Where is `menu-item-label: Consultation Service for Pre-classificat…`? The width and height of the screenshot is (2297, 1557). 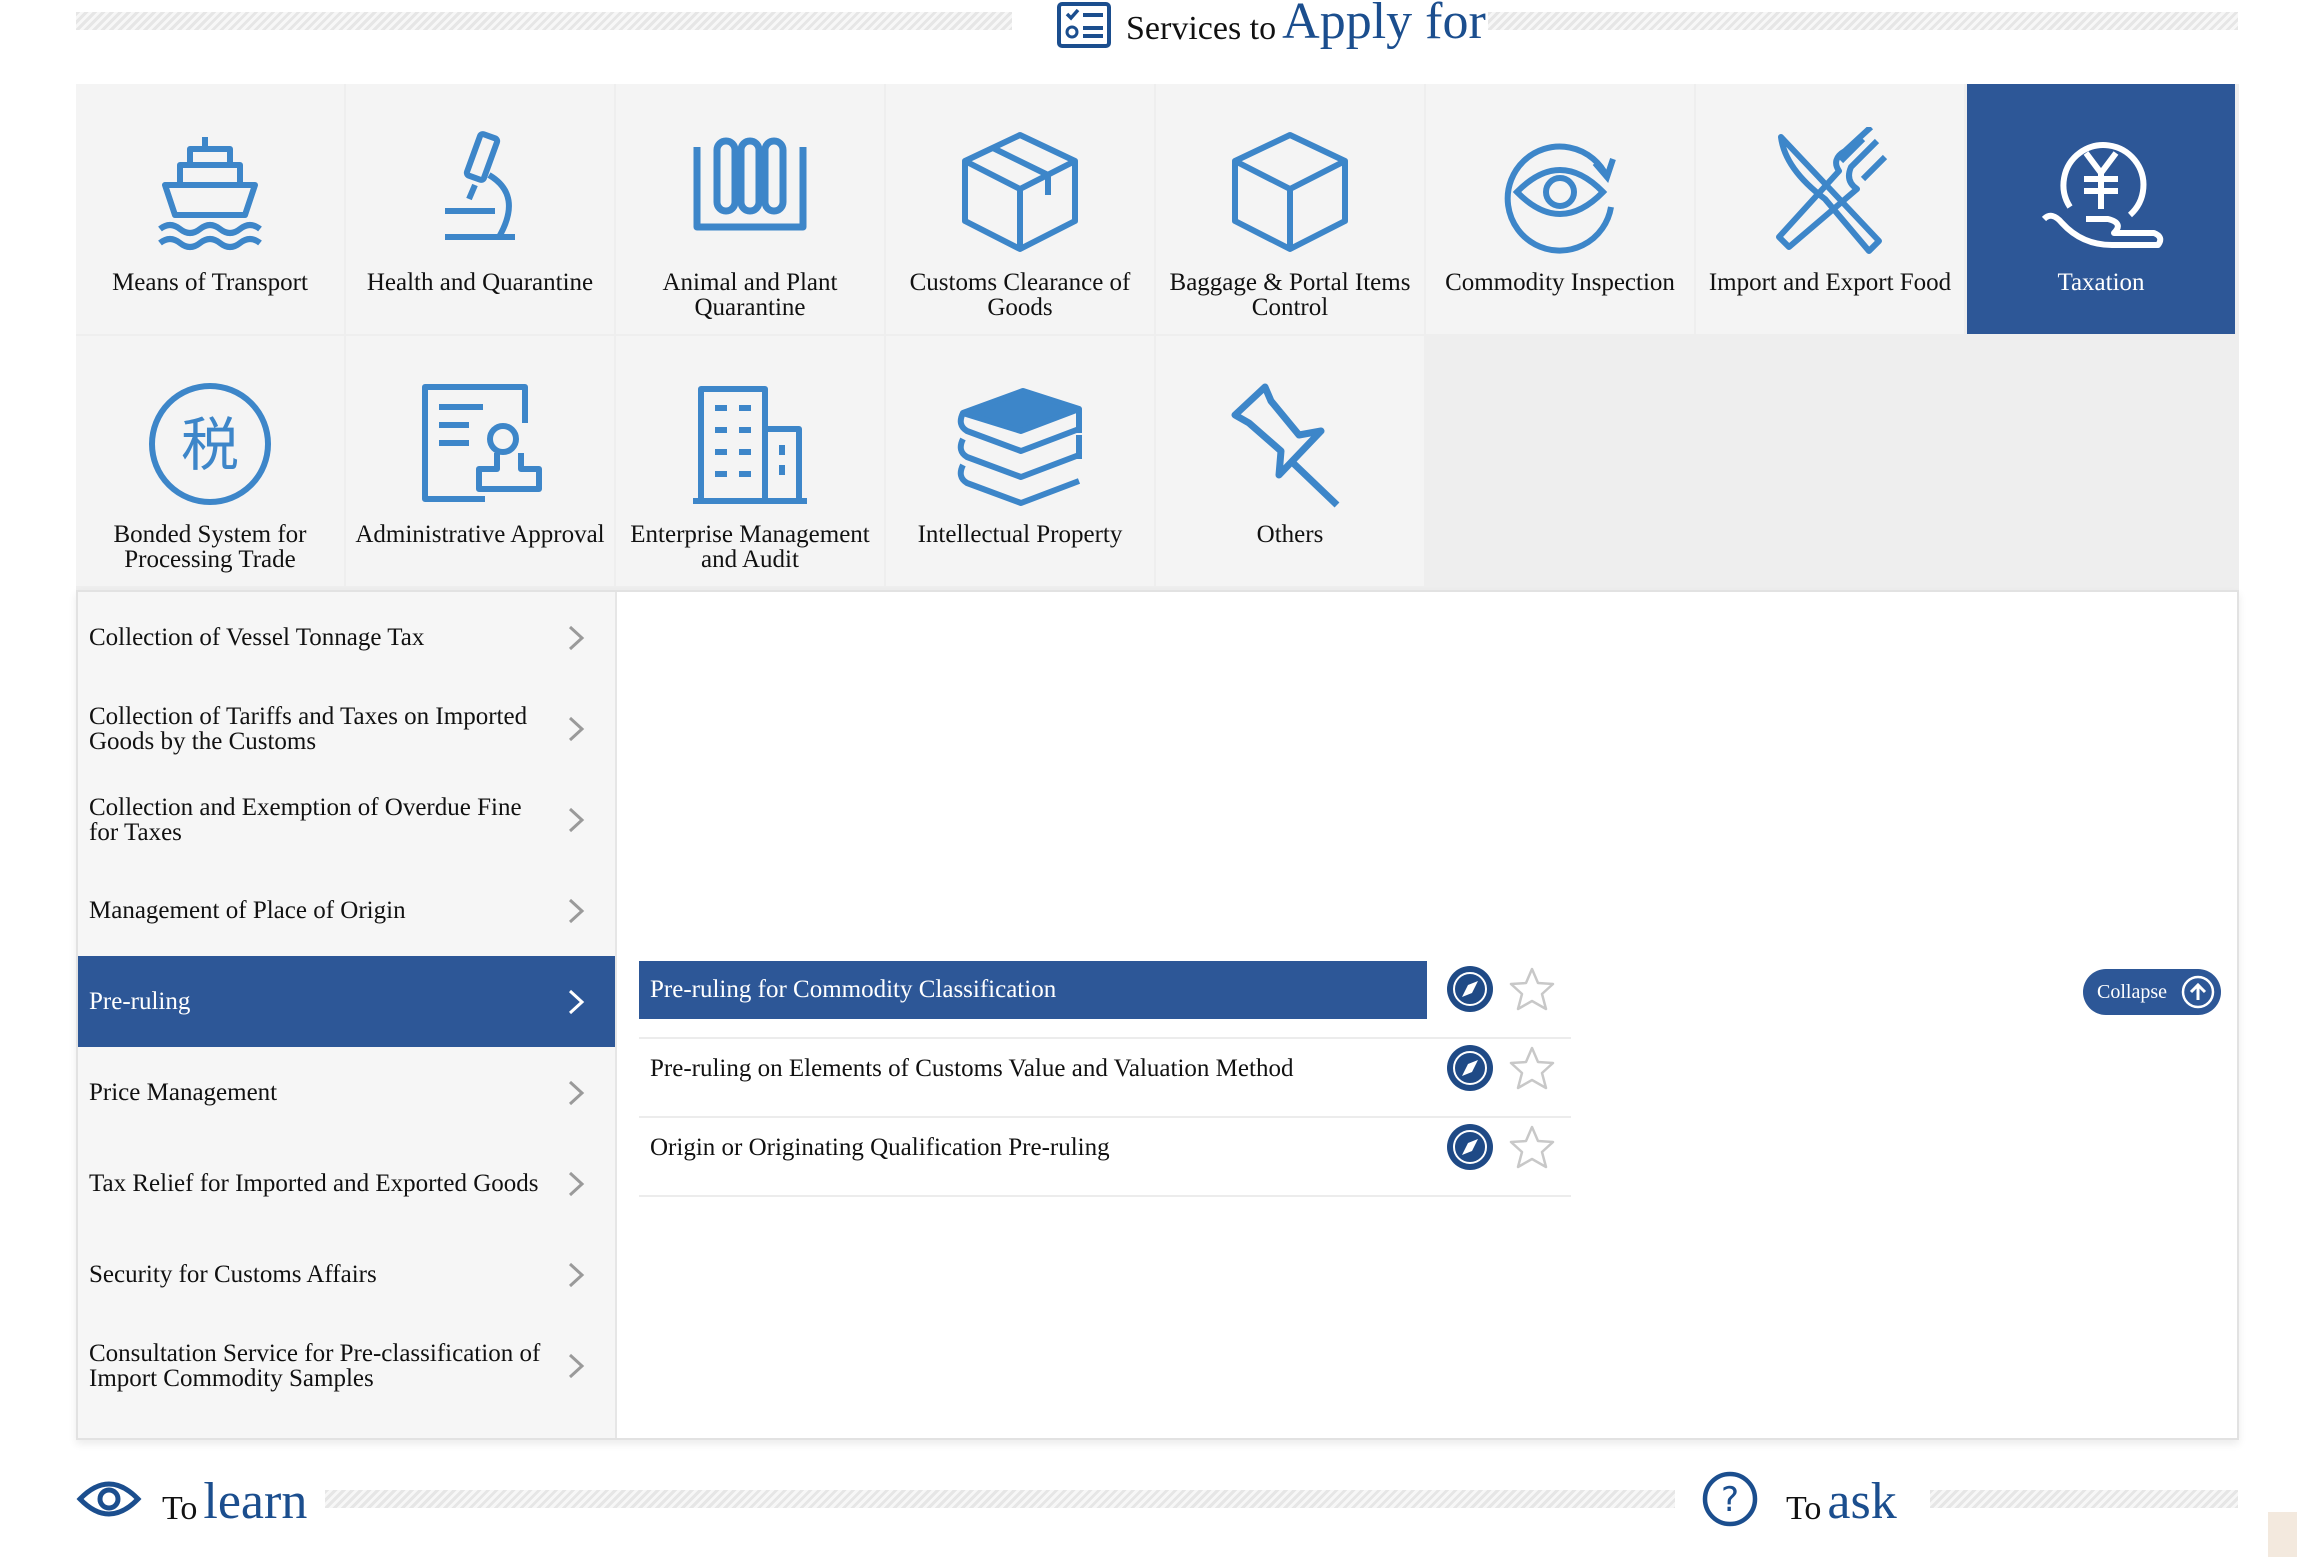 menu-item-label: Consultation Service for Pre-classificat… is located at coordinates (315, 1365).